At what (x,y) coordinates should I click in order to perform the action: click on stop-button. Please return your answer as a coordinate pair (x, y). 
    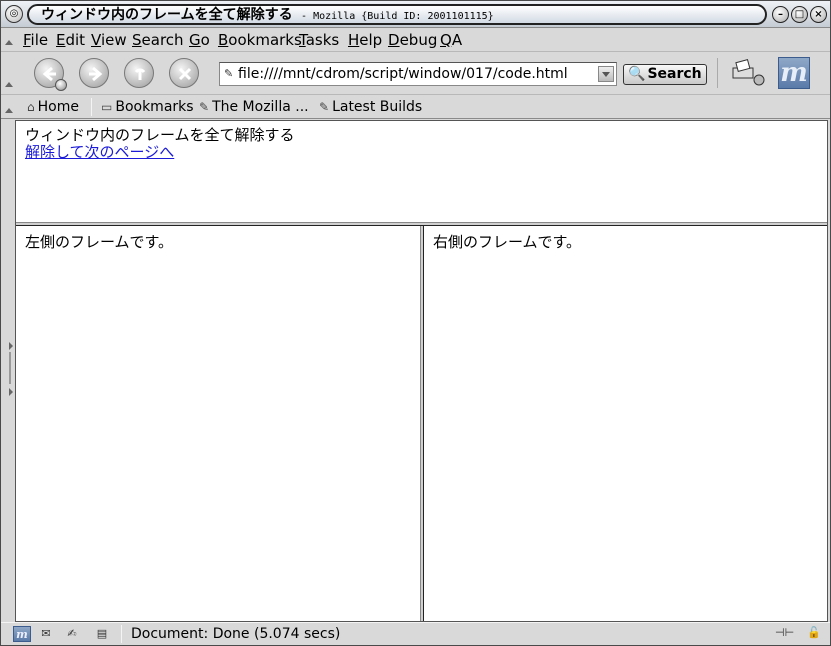
    Looking at the image, I should click on (184, 73).